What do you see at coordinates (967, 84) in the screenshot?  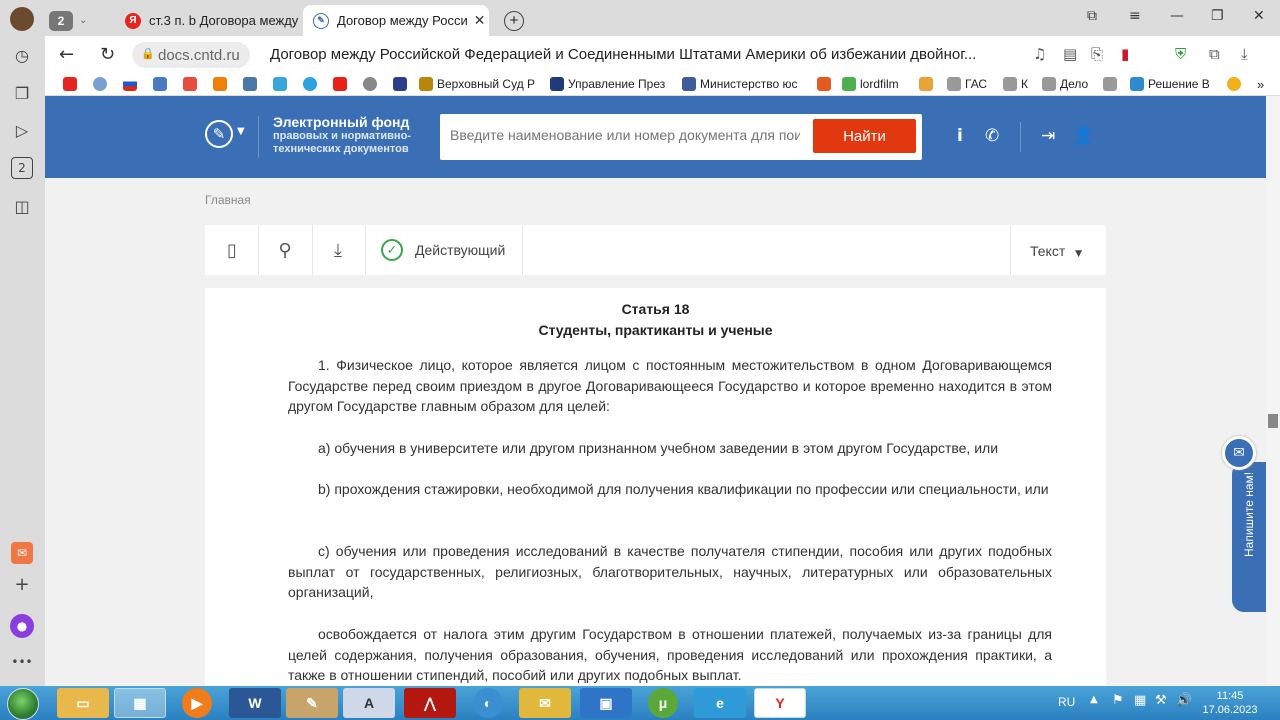 I see `bookmark-item: ГАС` at bounding box center [967, 84].